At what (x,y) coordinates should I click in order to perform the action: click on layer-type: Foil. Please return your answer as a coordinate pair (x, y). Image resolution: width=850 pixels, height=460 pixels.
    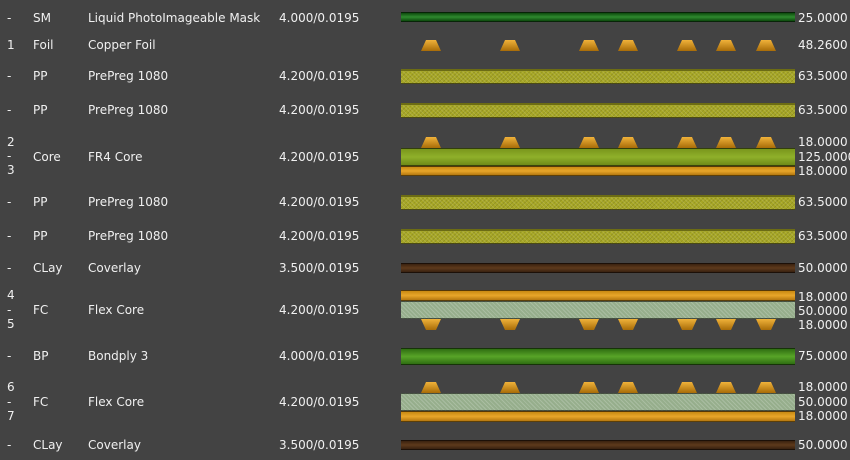
    Looking at the image, I should click on (43, 45).